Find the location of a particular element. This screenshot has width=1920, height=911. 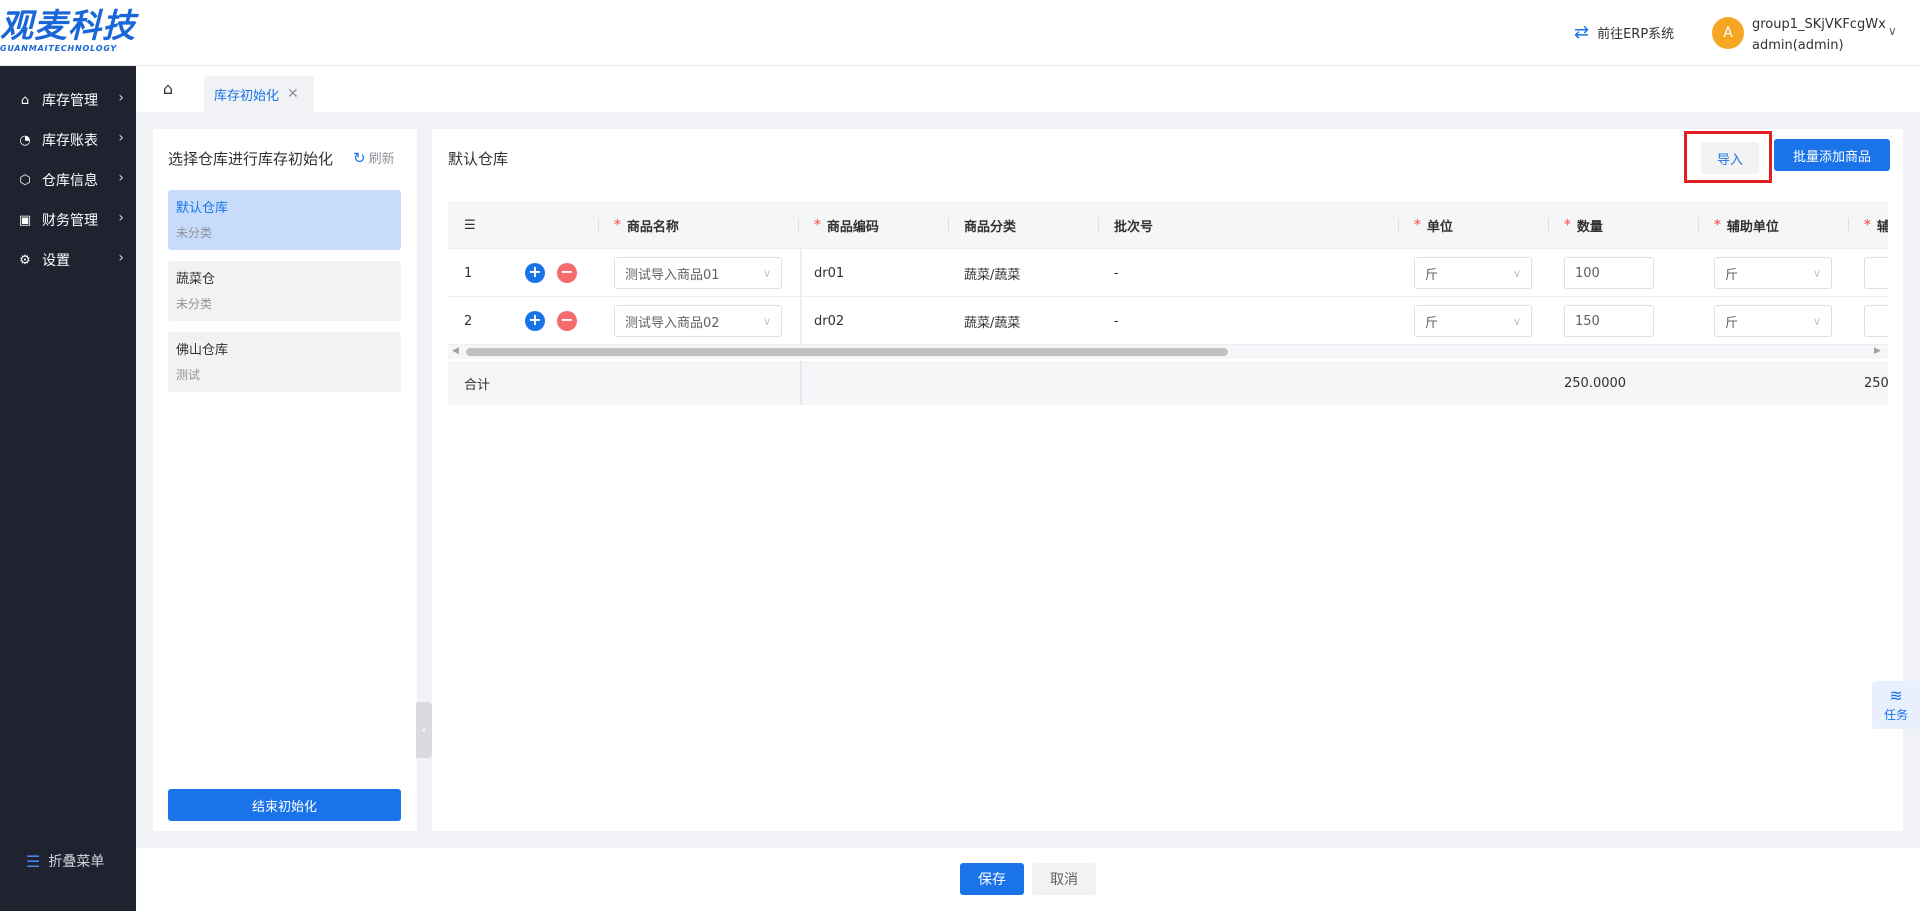

tab-inventory-init: 库存初始化 ✕ is located at coordinates (259, 94).